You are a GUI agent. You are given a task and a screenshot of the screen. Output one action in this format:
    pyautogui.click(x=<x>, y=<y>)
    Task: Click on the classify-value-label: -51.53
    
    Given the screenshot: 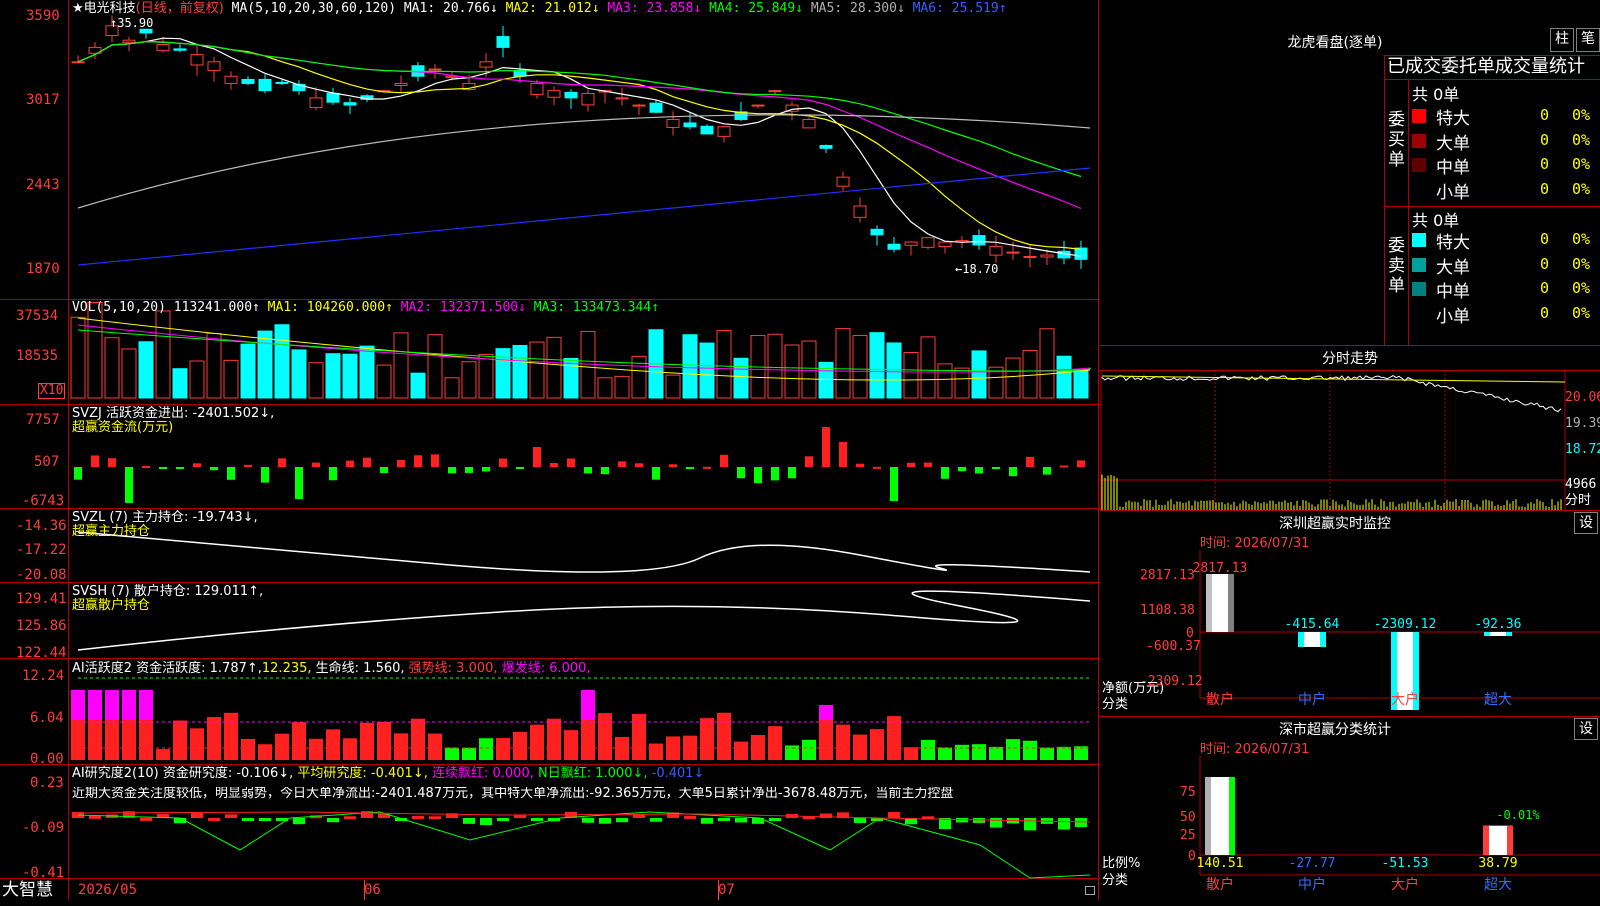 What is the action you would take?
    pyautogui.click(x=1405, y=863)
    